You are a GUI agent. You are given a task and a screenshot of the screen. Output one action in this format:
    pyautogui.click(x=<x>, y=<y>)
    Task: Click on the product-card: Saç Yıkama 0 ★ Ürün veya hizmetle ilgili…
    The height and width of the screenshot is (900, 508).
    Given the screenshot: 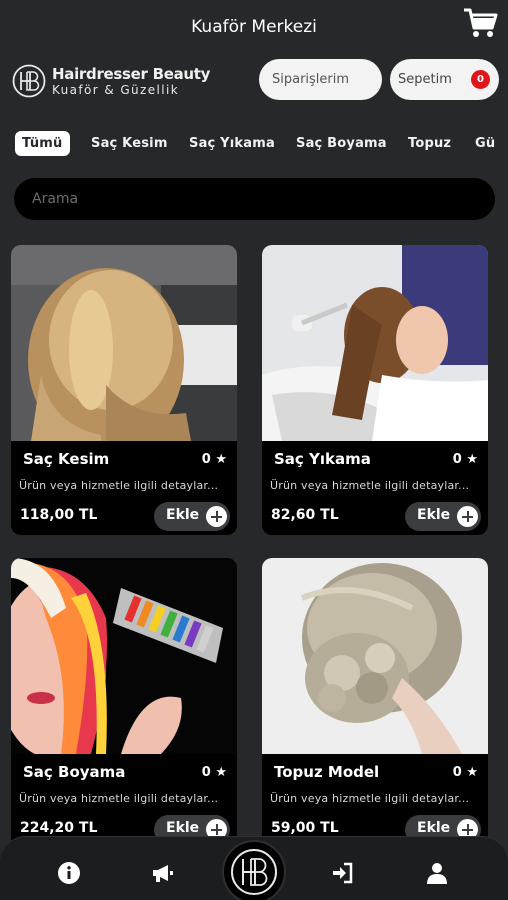 What is the action you would take?
    pyautogui.click(x=375, y=390)
    